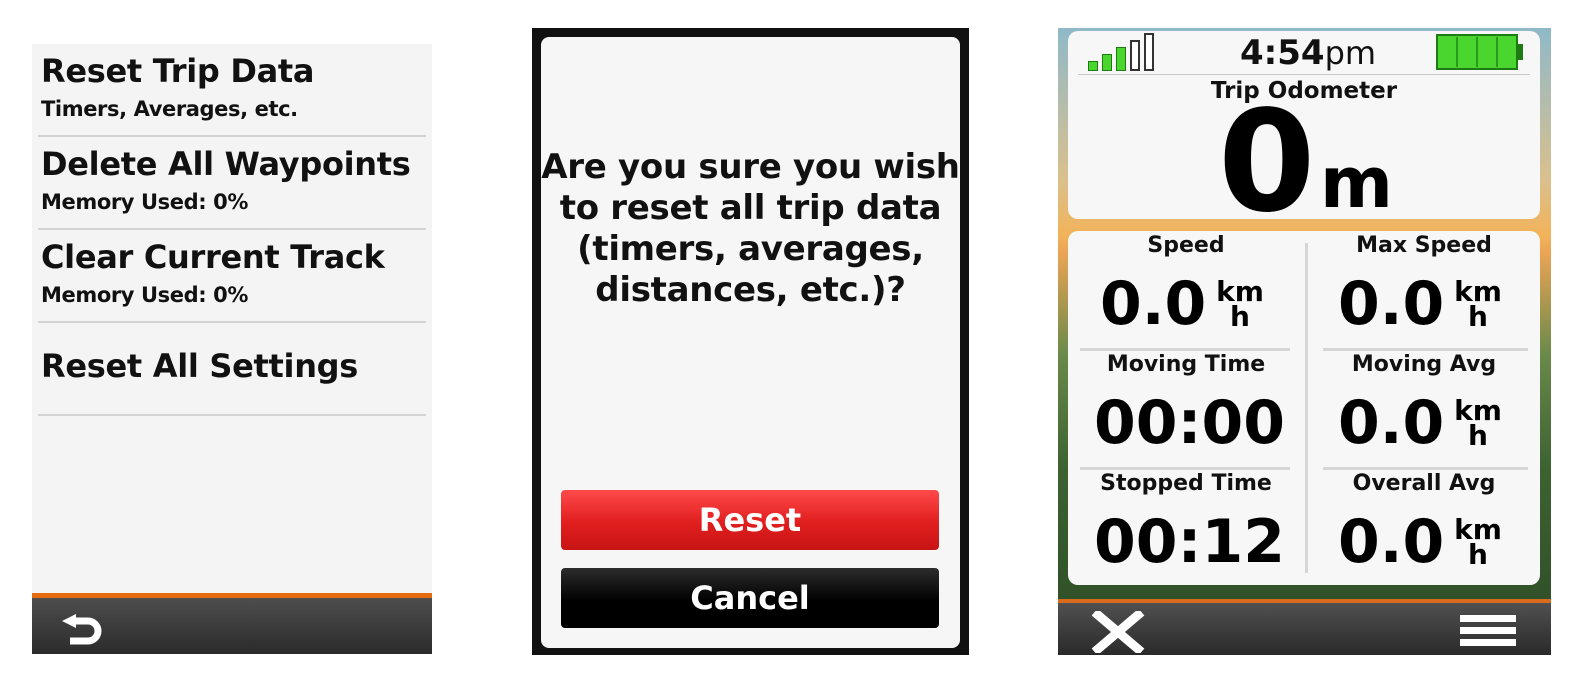 This screenshot has width=1569, height=680. I want to click on field-value: 00:12, so click(1189, 542).